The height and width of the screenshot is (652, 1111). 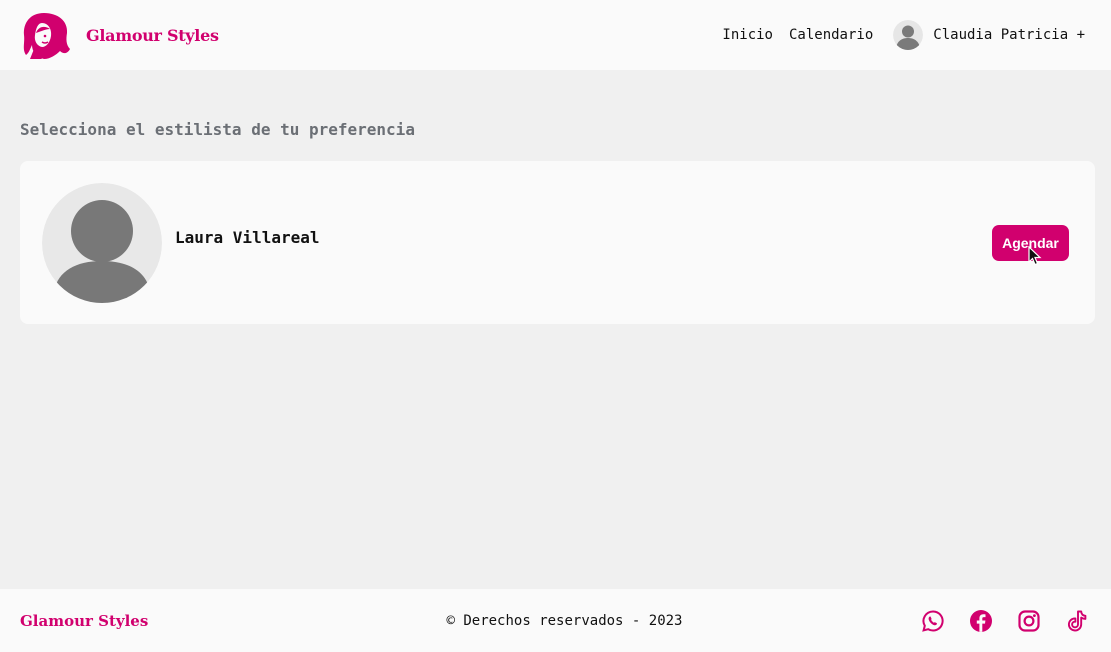 I want to click on woman-silhouette-logo-icon, so click(x=46, y=36).